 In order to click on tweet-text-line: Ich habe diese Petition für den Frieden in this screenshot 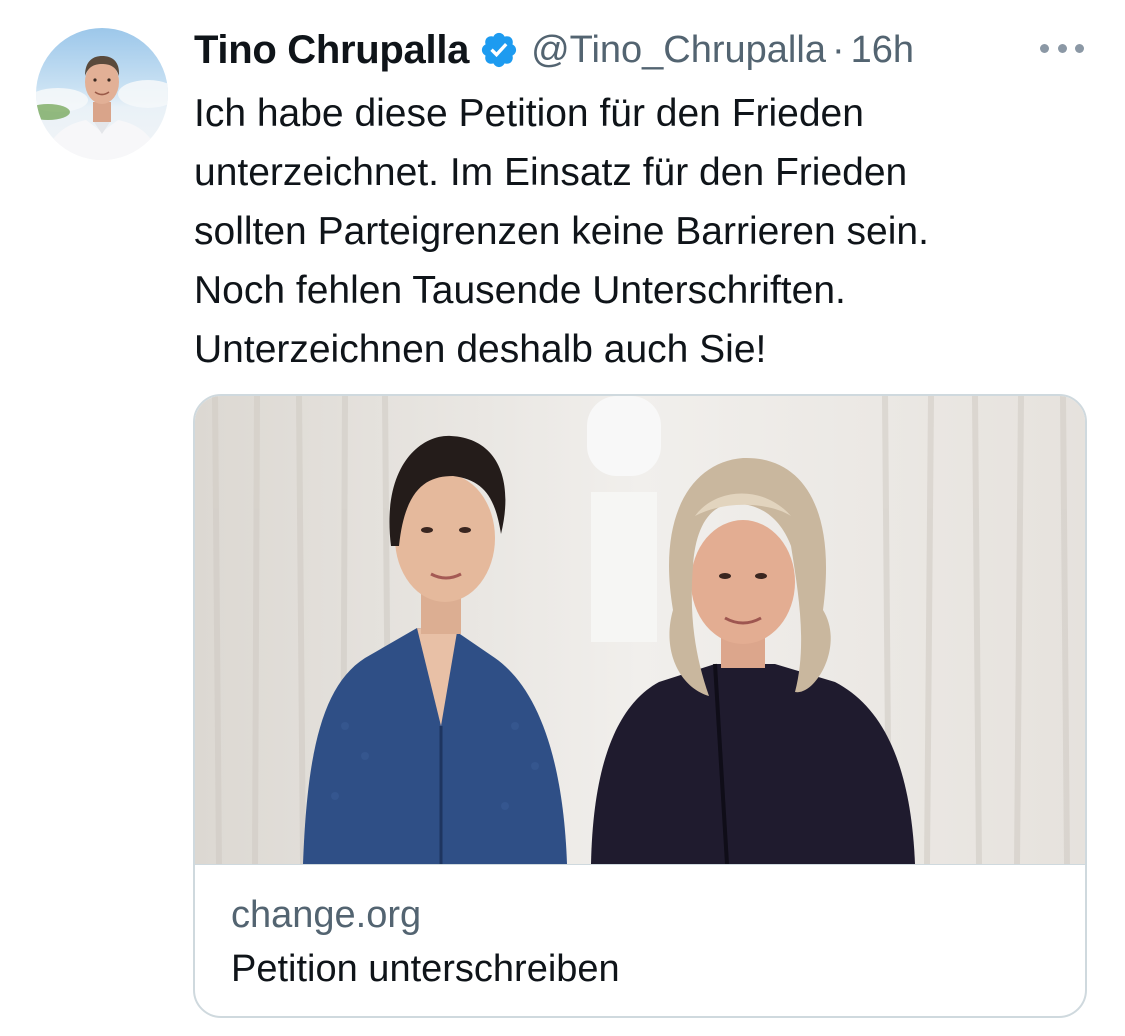, I will do `click(529, 113)`.